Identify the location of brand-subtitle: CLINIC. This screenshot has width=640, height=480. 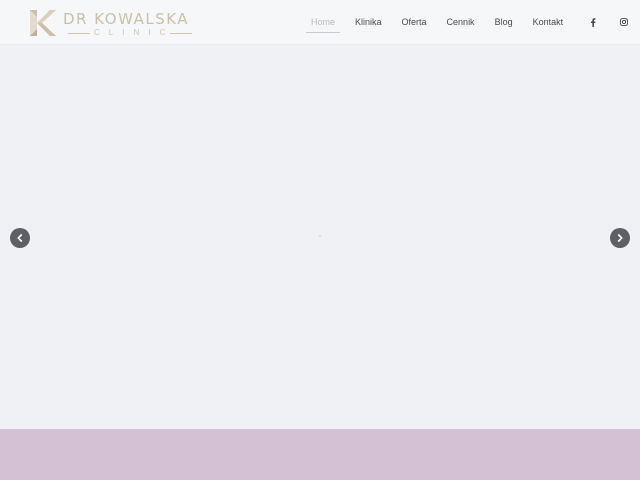
(134, 32).